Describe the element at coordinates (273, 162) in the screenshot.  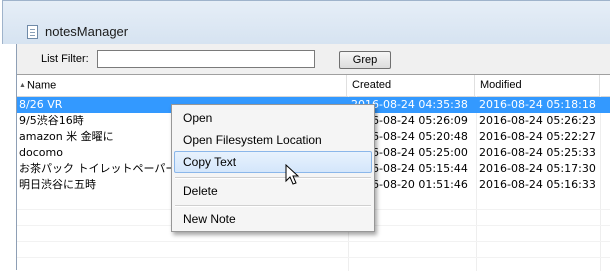
I see `menu-item-copy-text: Copy Text` at that location.